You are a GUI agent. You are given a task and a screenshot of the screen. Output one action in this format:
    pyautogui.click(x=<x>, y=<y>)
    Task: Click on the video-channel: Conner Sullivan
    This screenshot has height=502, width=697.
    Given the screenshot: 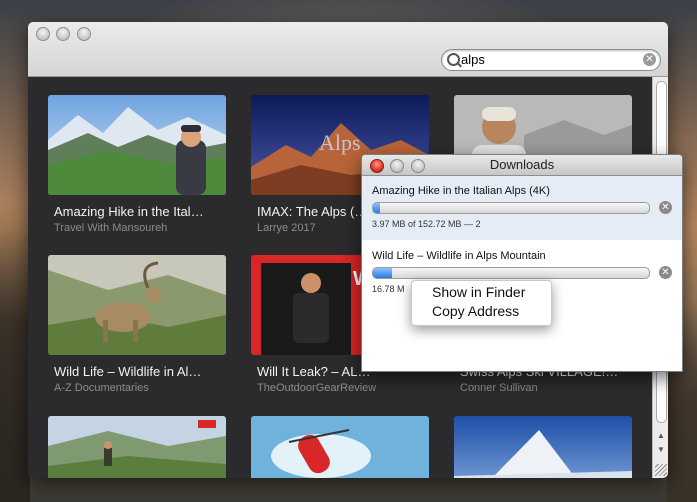 What is the action you would take?
    pyautogui.click(x=547, y=388)
    